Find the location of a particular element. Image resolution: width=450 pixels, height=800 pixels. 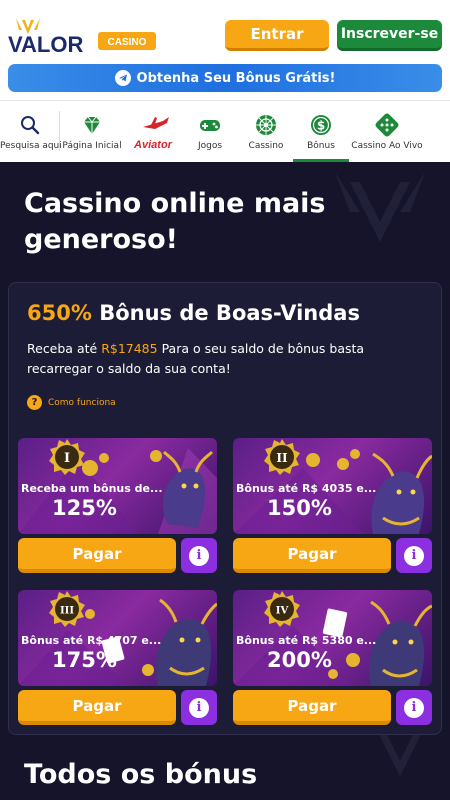

tile-percent: 150% is located at coordinates (299, 508).